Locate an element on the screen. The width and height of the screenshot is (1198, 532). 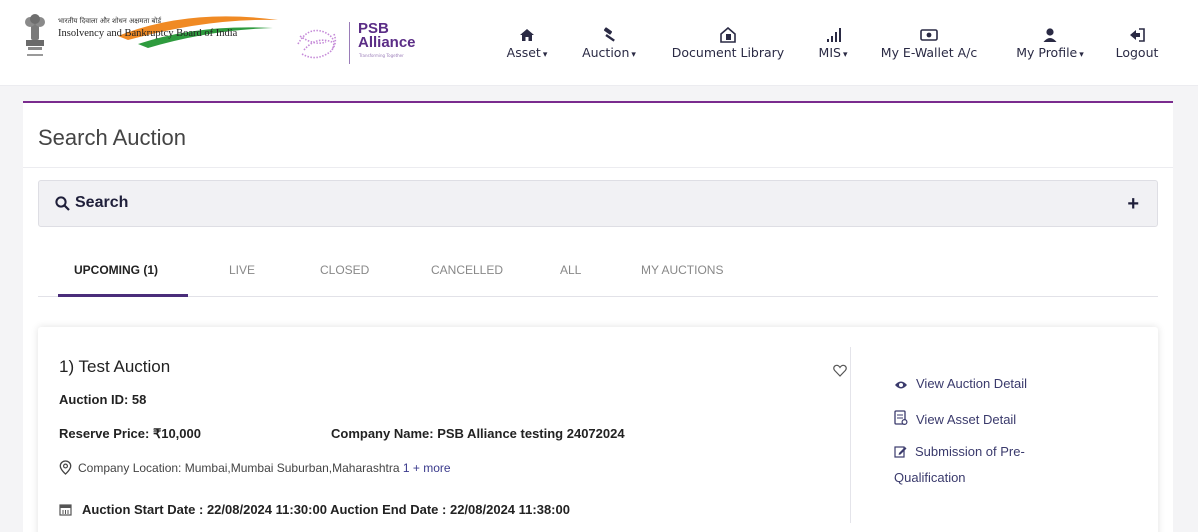
nav-e-wallet-label: My E-Wallet A/c is located at coordinates (929, 52).